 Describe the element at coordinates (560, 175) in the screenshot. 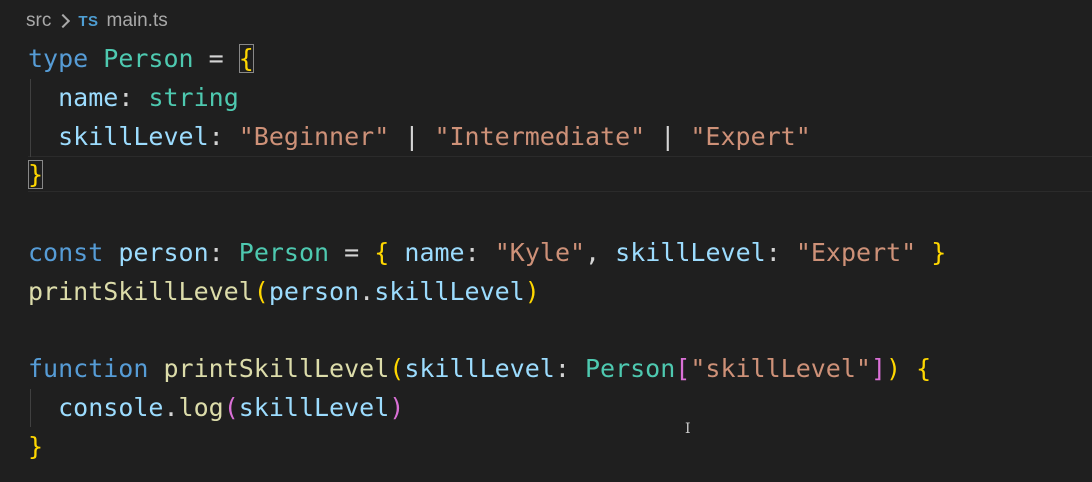

I see `code-line-4: }` at that location.